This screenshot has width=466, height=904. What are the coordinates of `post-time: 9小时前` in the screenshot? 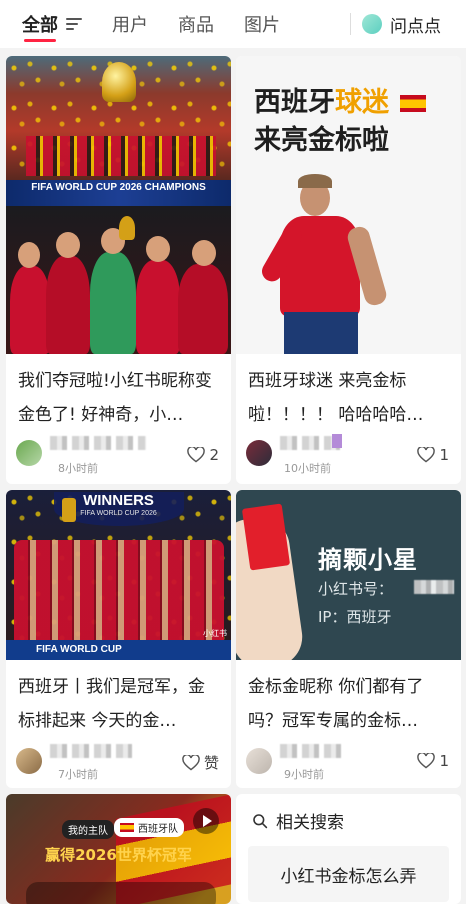 It's located at (304, 774).